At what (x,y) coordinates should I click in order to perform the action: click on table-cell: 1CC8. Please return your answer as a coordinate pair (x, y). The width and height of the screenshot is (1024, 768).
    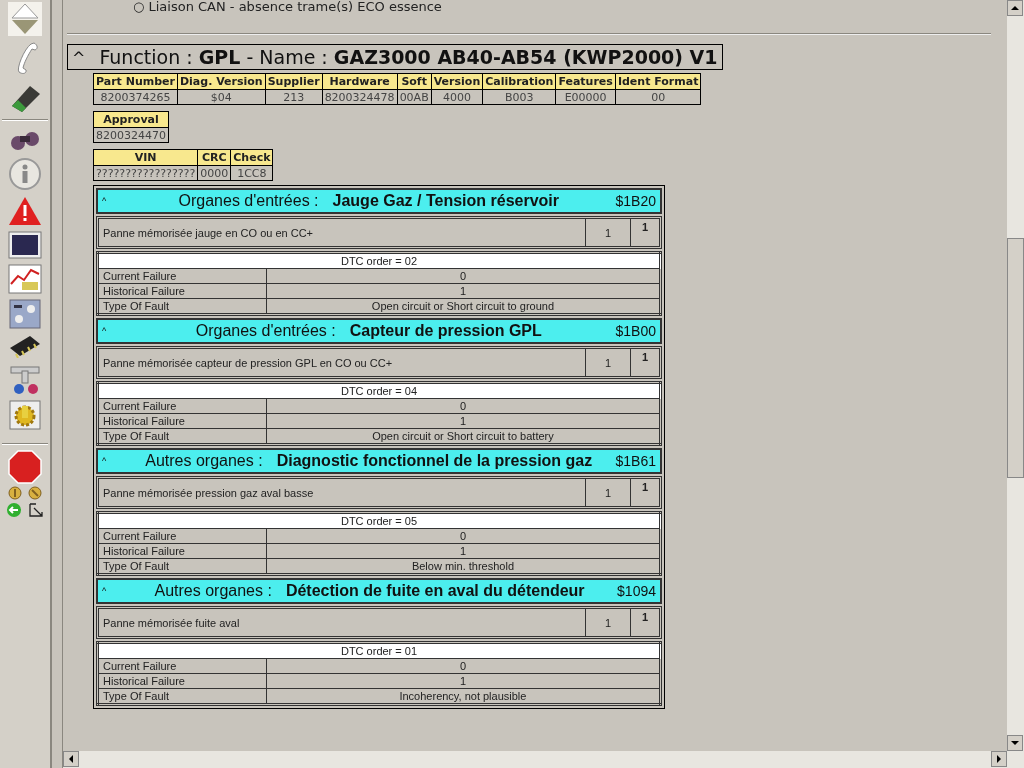
    Looking at the image, I should click on (251, 173).